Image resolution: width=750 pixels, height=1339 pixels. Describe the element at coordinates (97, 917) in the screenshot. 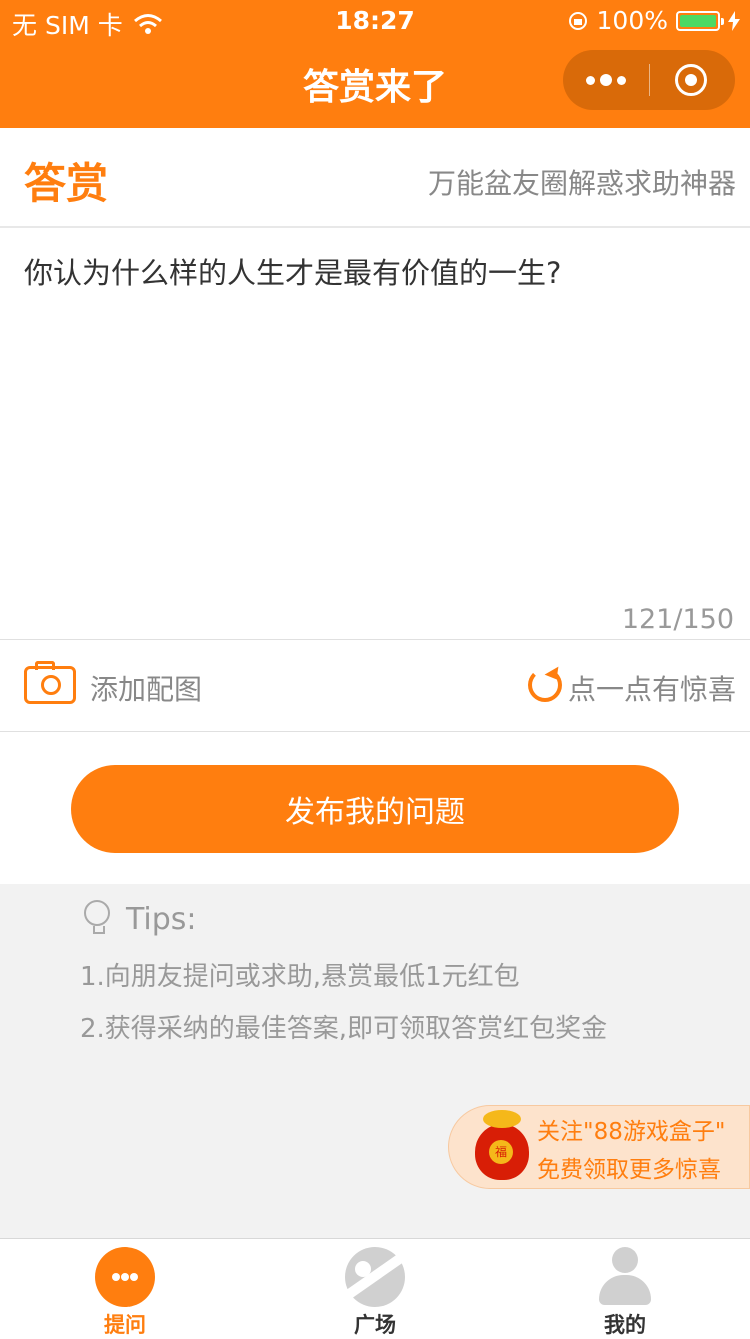

I see `lightbulb-icon` at that location.